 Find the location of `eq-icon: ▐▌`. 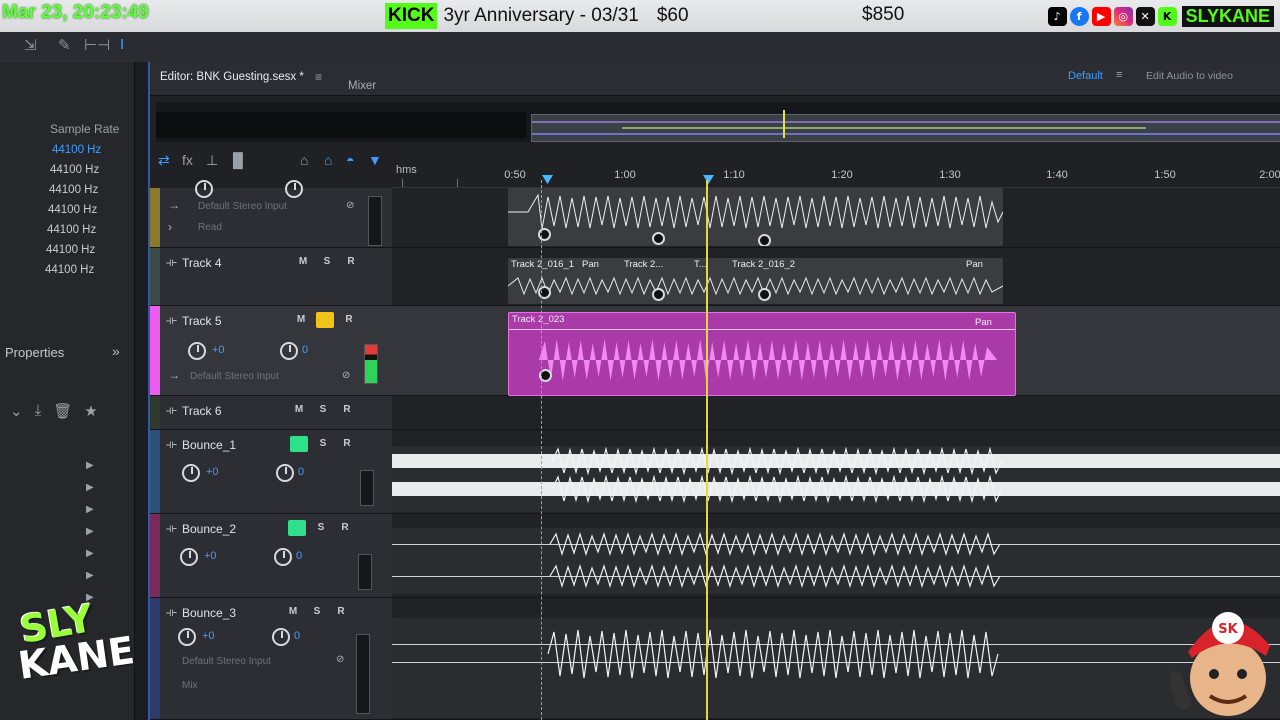

eq-icon: ▐▌ is located at coordinates (238, 160).